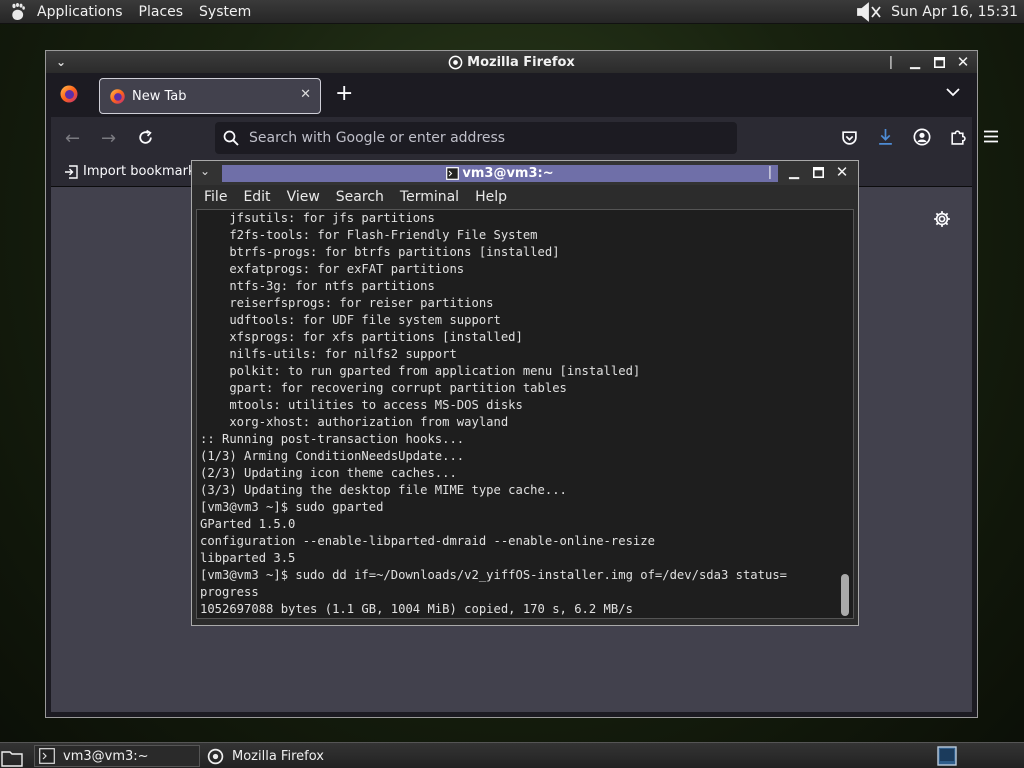 This screenshot has width=1024, height=768. What do you see at coordinates (991, 136) in the screenshot?
I see `app-menu-icon` at bounding box center [991, 136].